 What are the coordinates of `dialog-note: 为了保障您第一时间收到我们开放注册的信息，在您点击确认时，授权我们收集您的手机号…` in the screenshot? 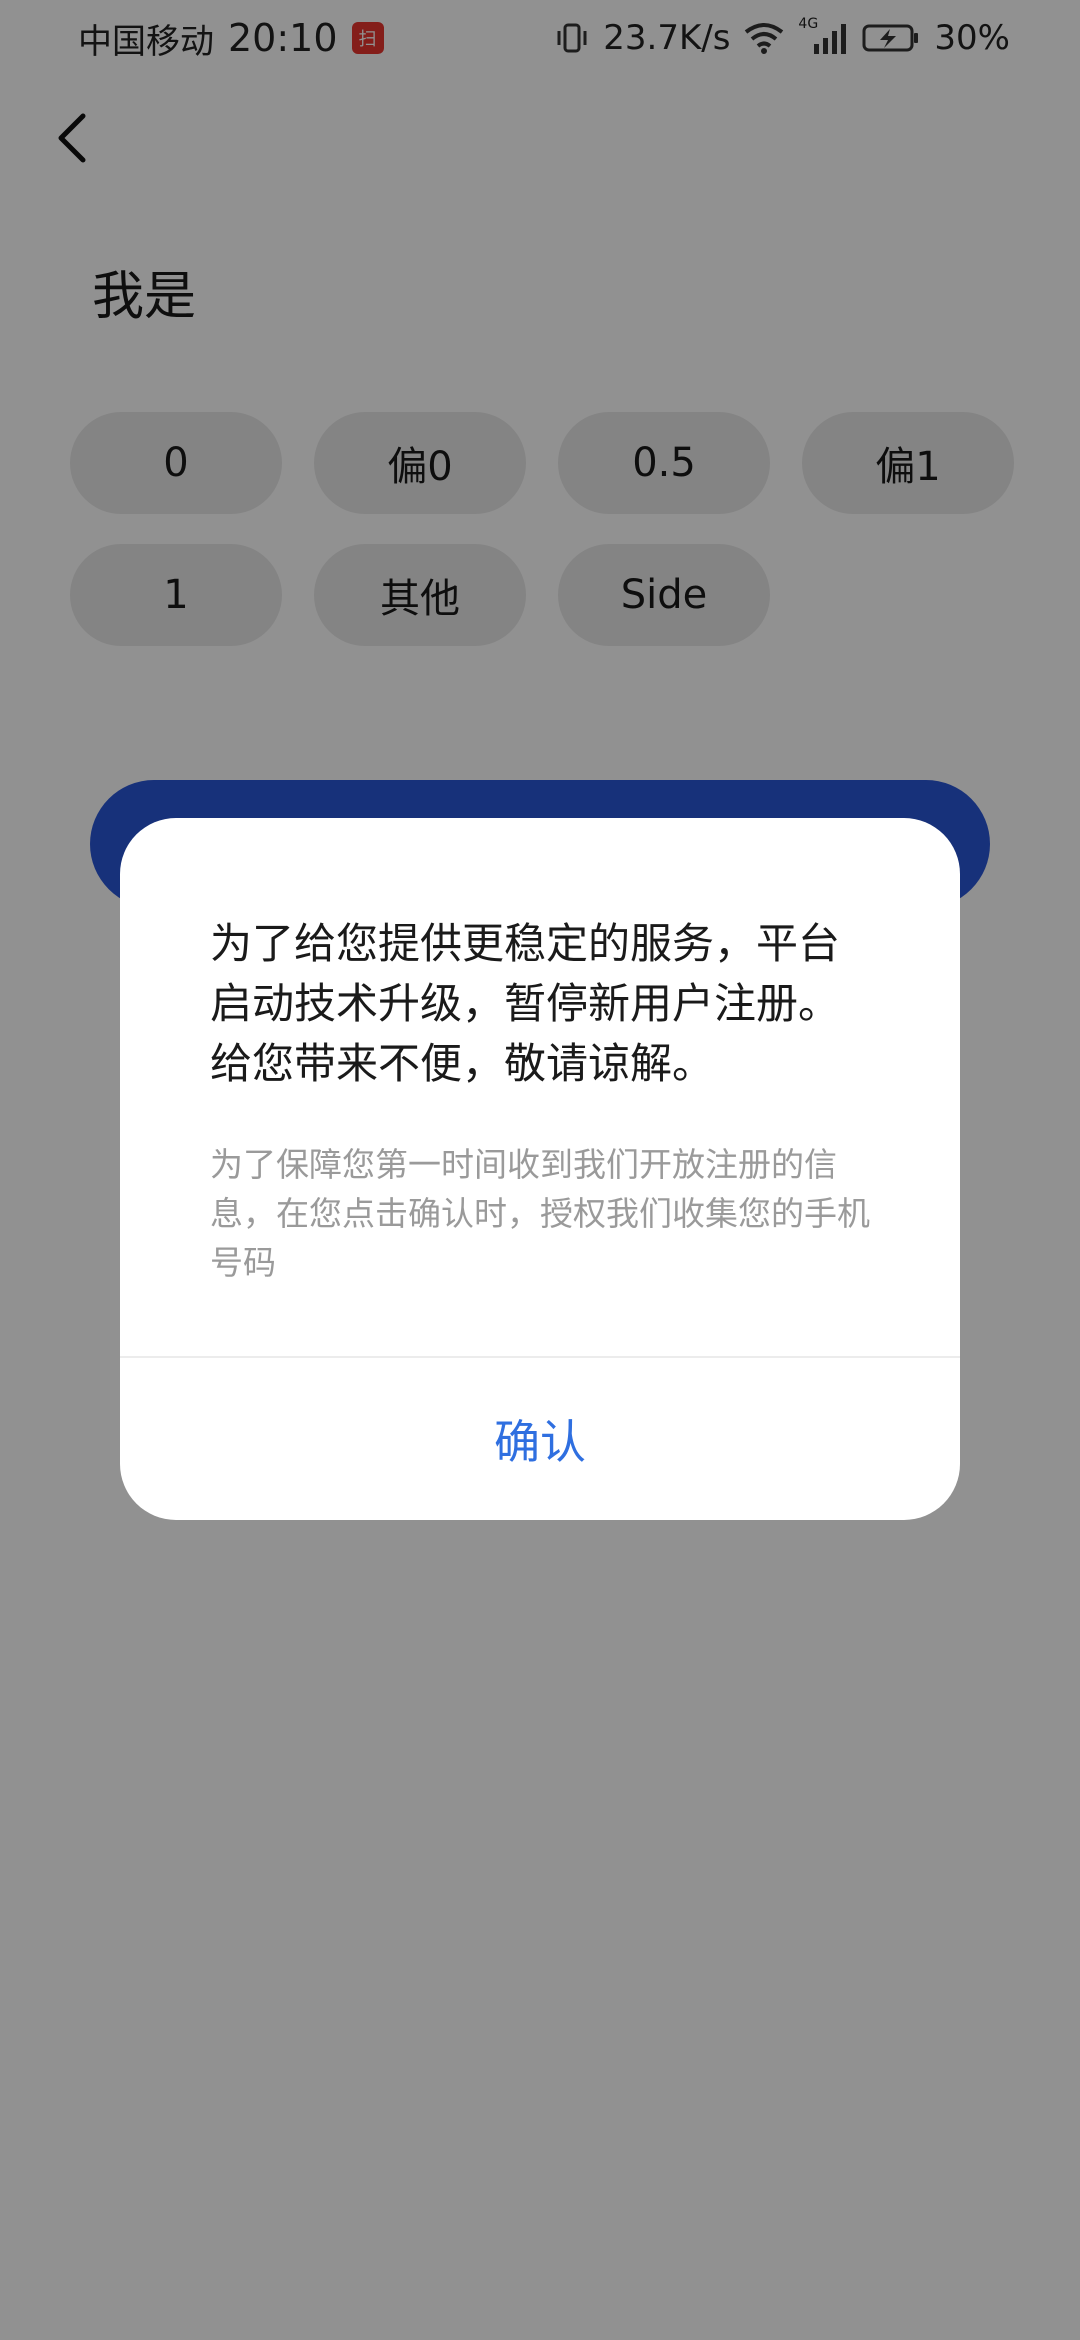 It's located at (540, 1213).